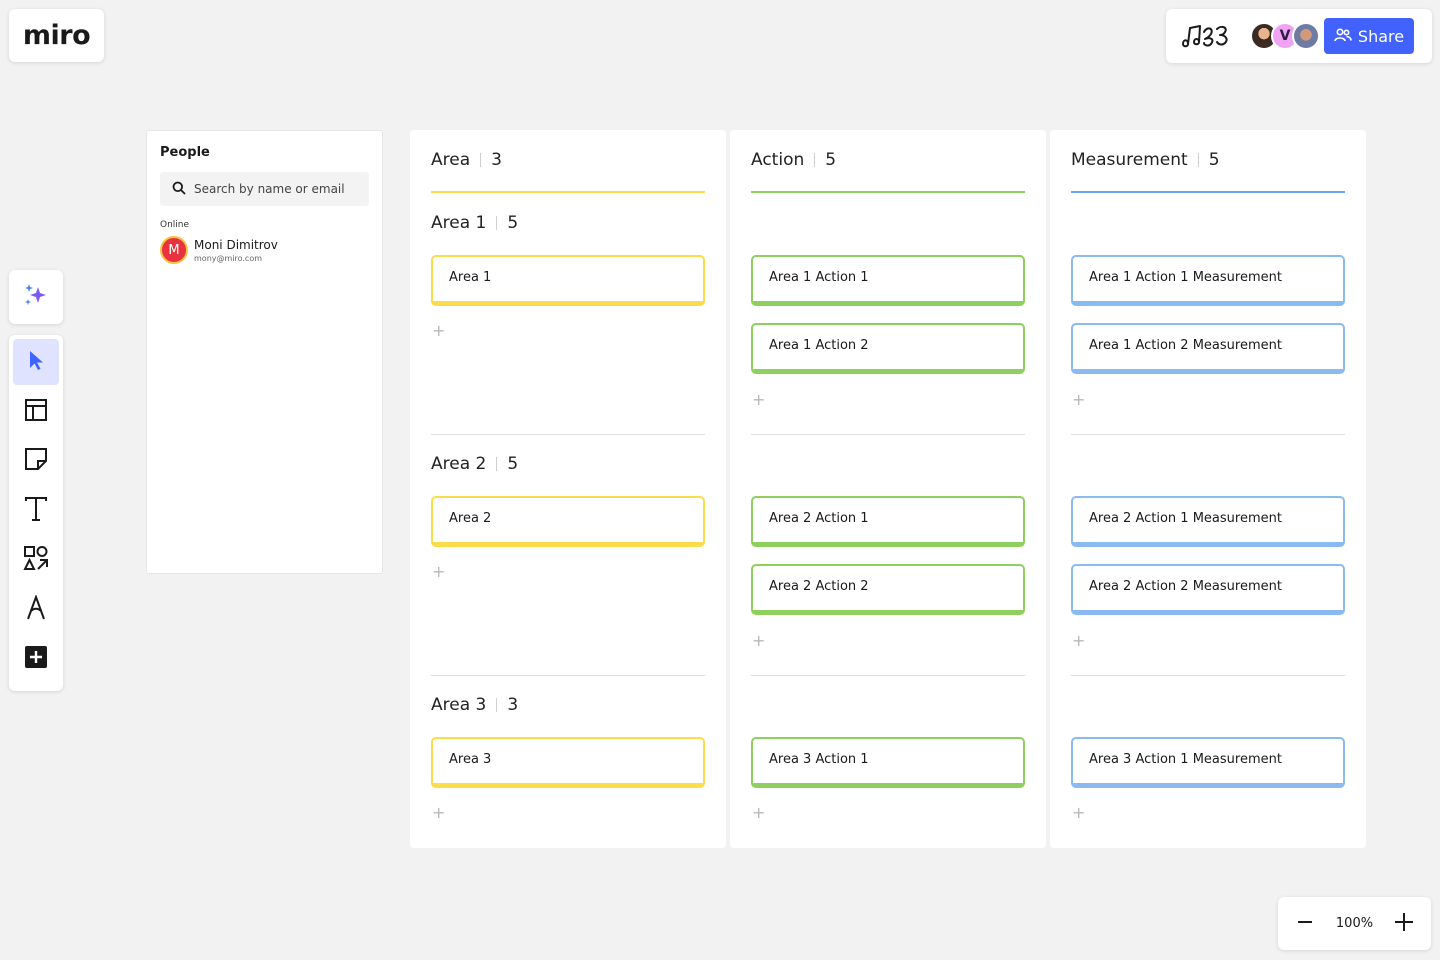 The image size is (1440, 960). I want to click on card-text: Area 1 Action 1, so click(819, 277).